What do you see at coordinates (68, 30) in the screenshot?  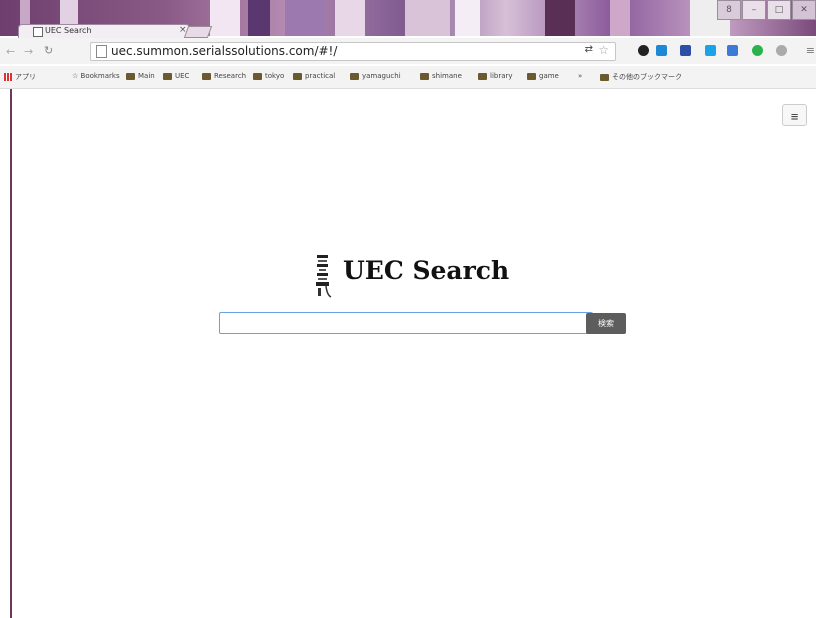 I see `tab-title: UEC Search` at bounding box center [68, 30].